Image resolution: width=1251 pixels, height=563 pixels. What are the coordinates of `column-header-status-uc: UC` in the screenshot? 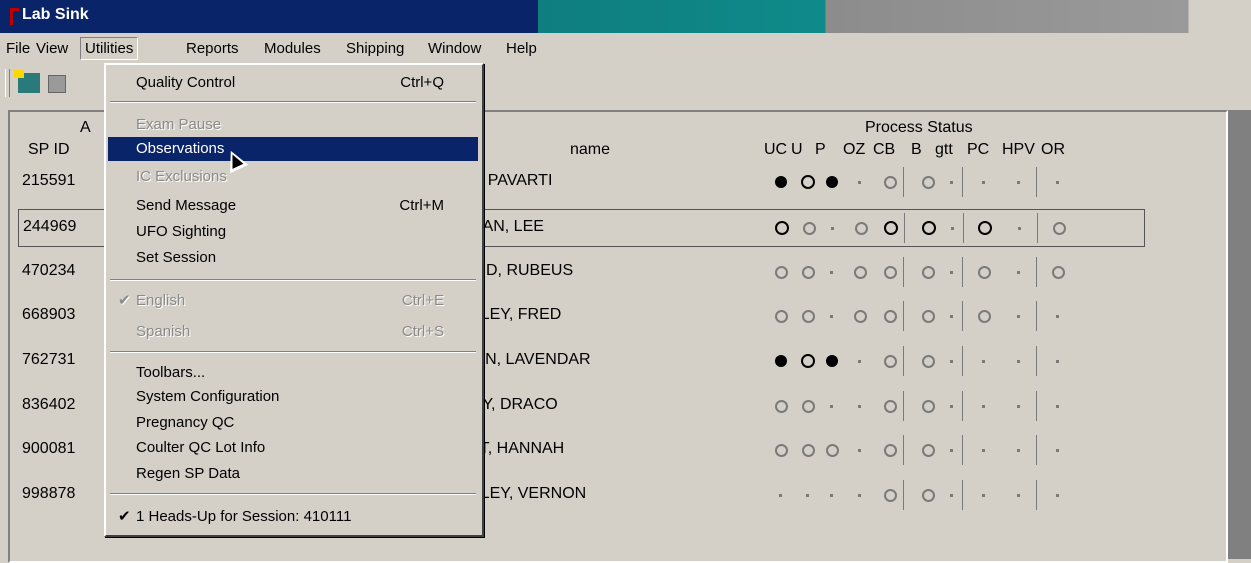 It's located at (775, 150).